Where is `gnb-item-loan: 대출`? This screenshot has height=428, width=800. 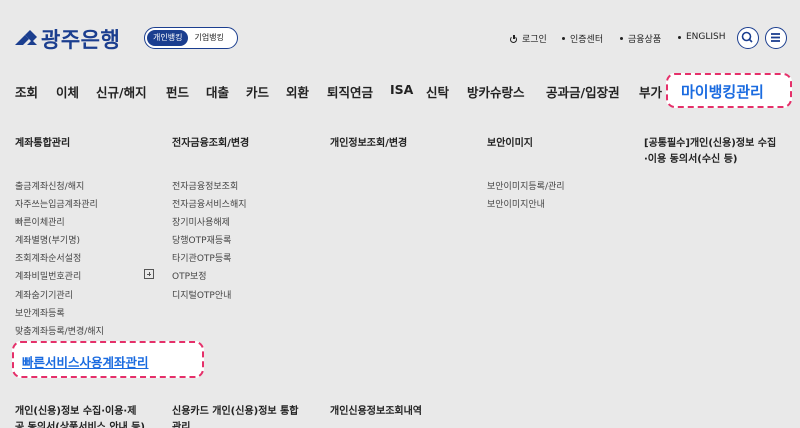
gnb-item-loan: 대출 is located at coordinates (217, 91).